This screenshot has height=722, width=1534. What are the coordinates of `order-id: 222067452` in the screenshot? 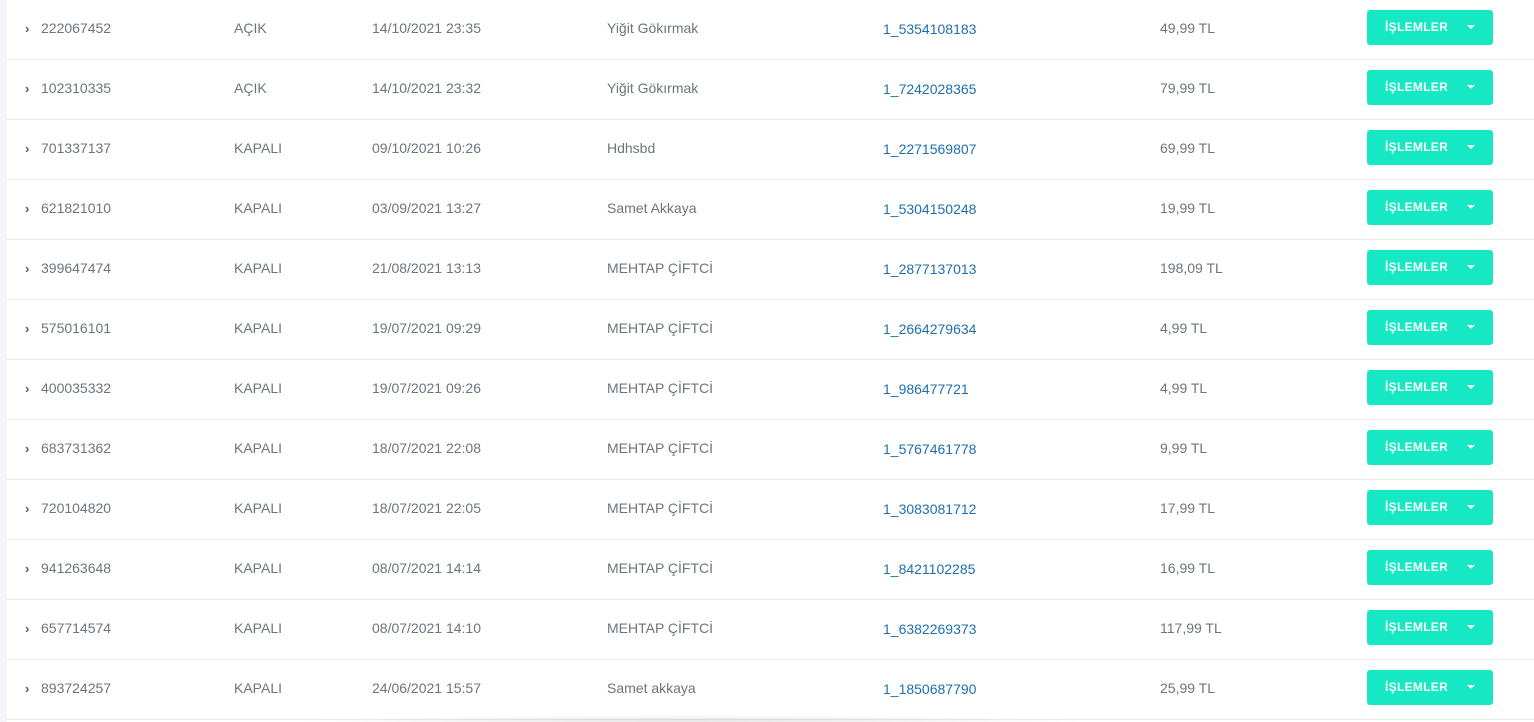 It's located at (76, 28).